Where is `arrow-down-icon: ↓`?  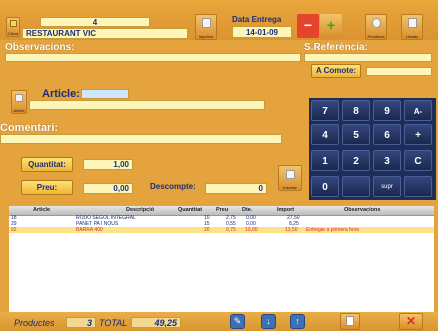
arrow-down-icon: ↓ is located at coordinates (268, 321).